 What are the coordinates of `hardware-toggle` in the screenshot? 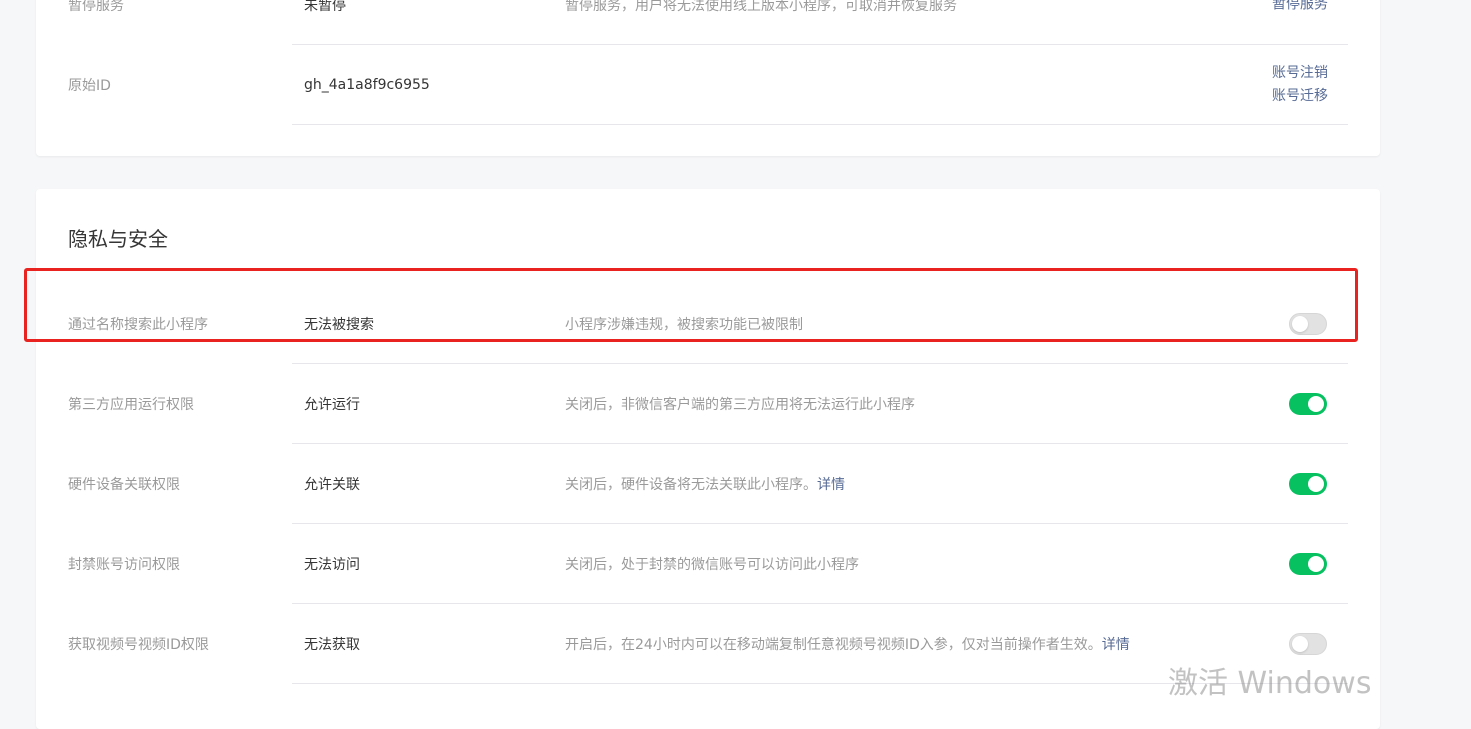 It's located at (1308, 484).